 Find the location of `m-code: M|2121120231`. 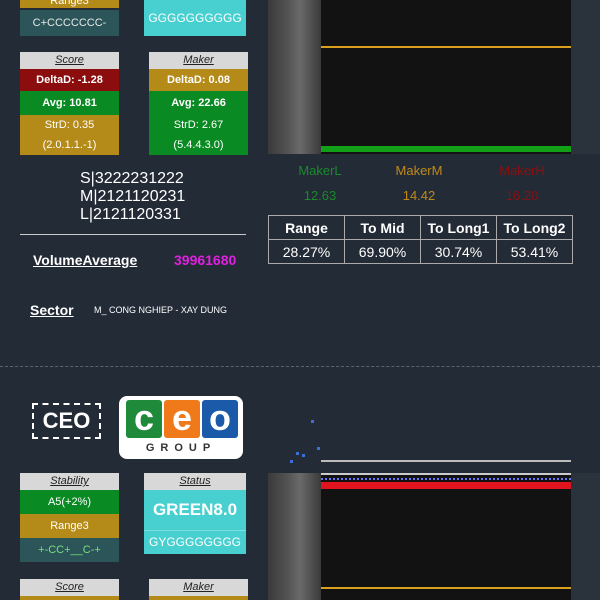

m-code: M|2121120231 is located at coordinates (133, 196).